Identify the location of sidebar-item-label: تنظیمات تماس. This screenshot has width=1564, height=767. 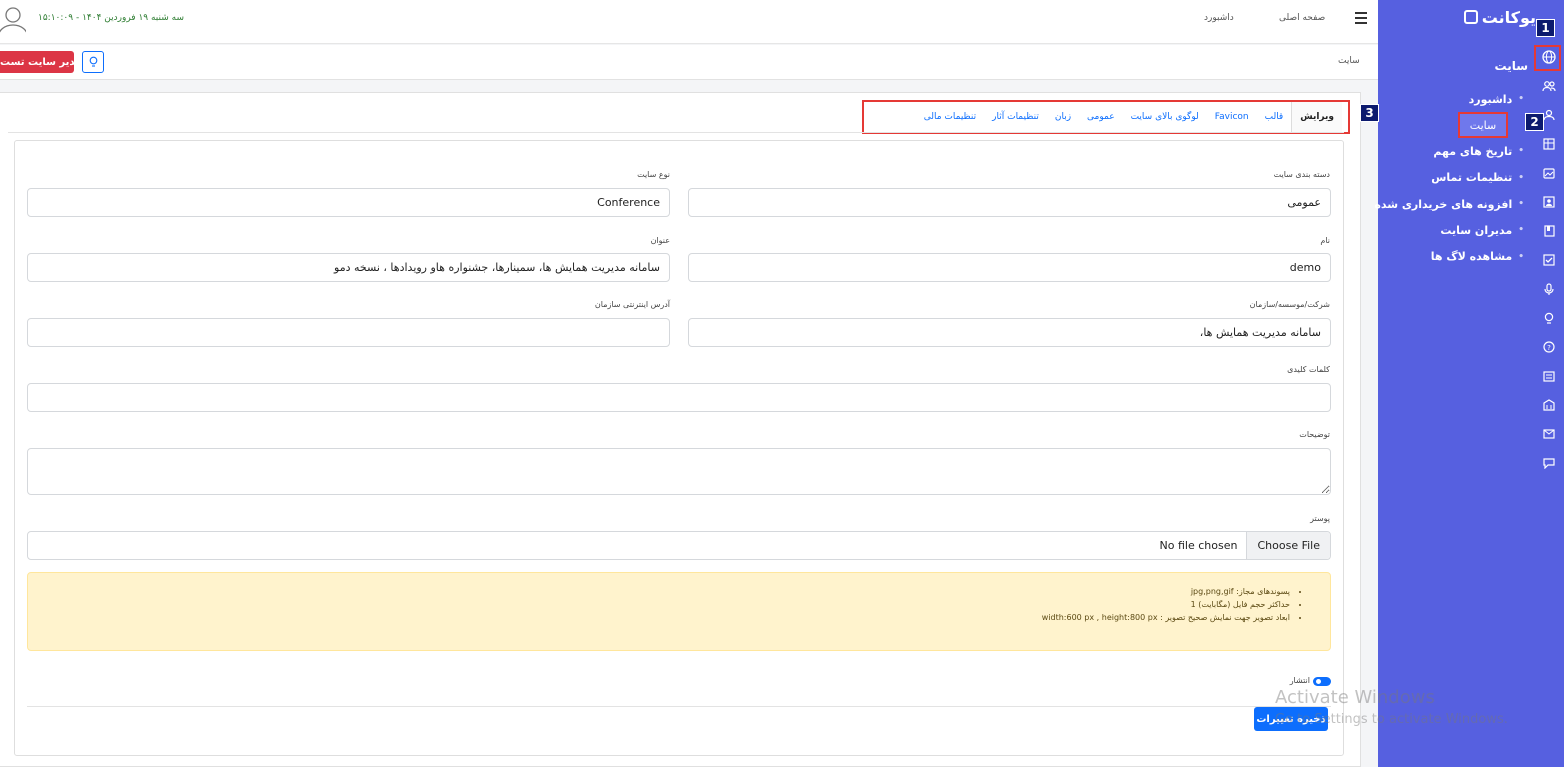
(1472, 178).